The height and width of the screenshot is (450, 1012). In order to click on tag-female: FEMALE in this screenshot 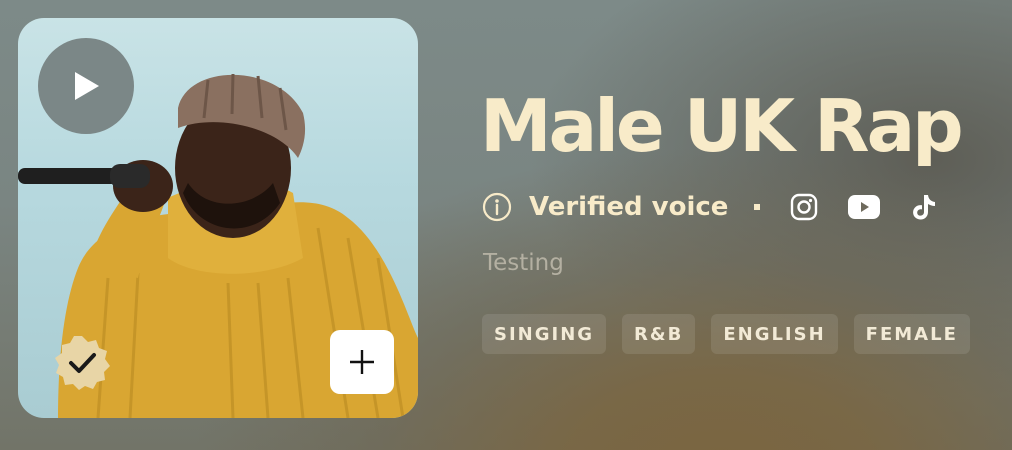, I will do `click(911, 334)`.